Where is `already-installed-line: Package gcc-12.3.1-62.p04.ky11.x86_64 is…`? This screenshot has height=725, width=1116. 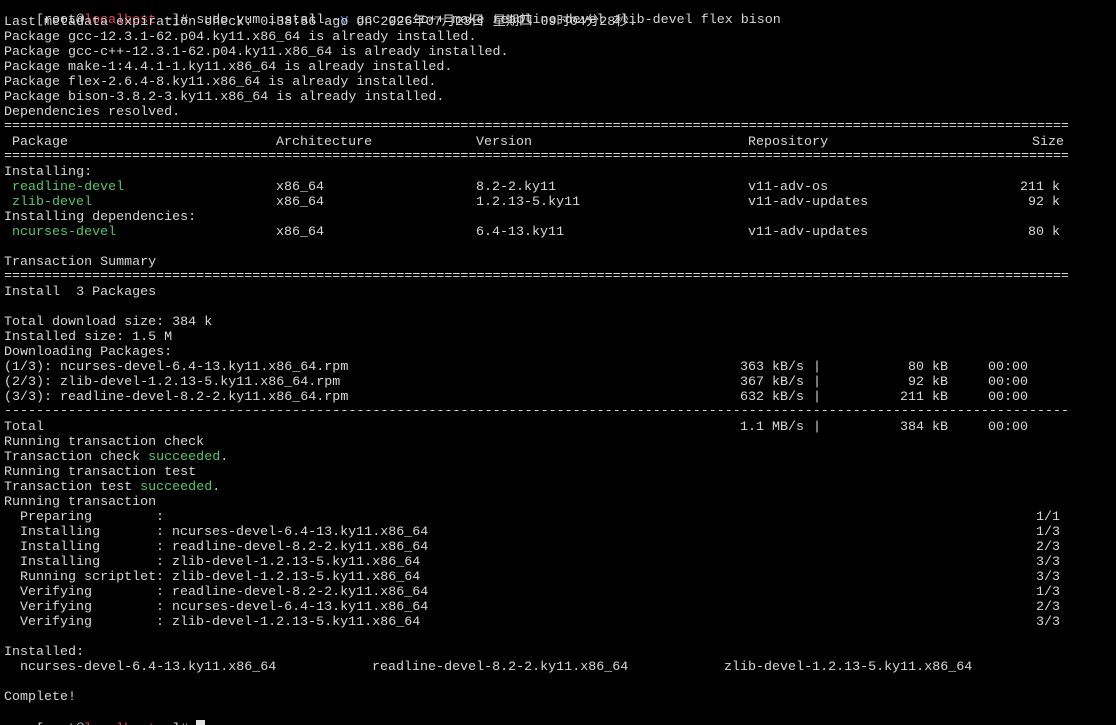
already-installed-line: Package gcc-12.3.1-62.p04.ky11.x86_64 is… is located at coordinates (240, 37).